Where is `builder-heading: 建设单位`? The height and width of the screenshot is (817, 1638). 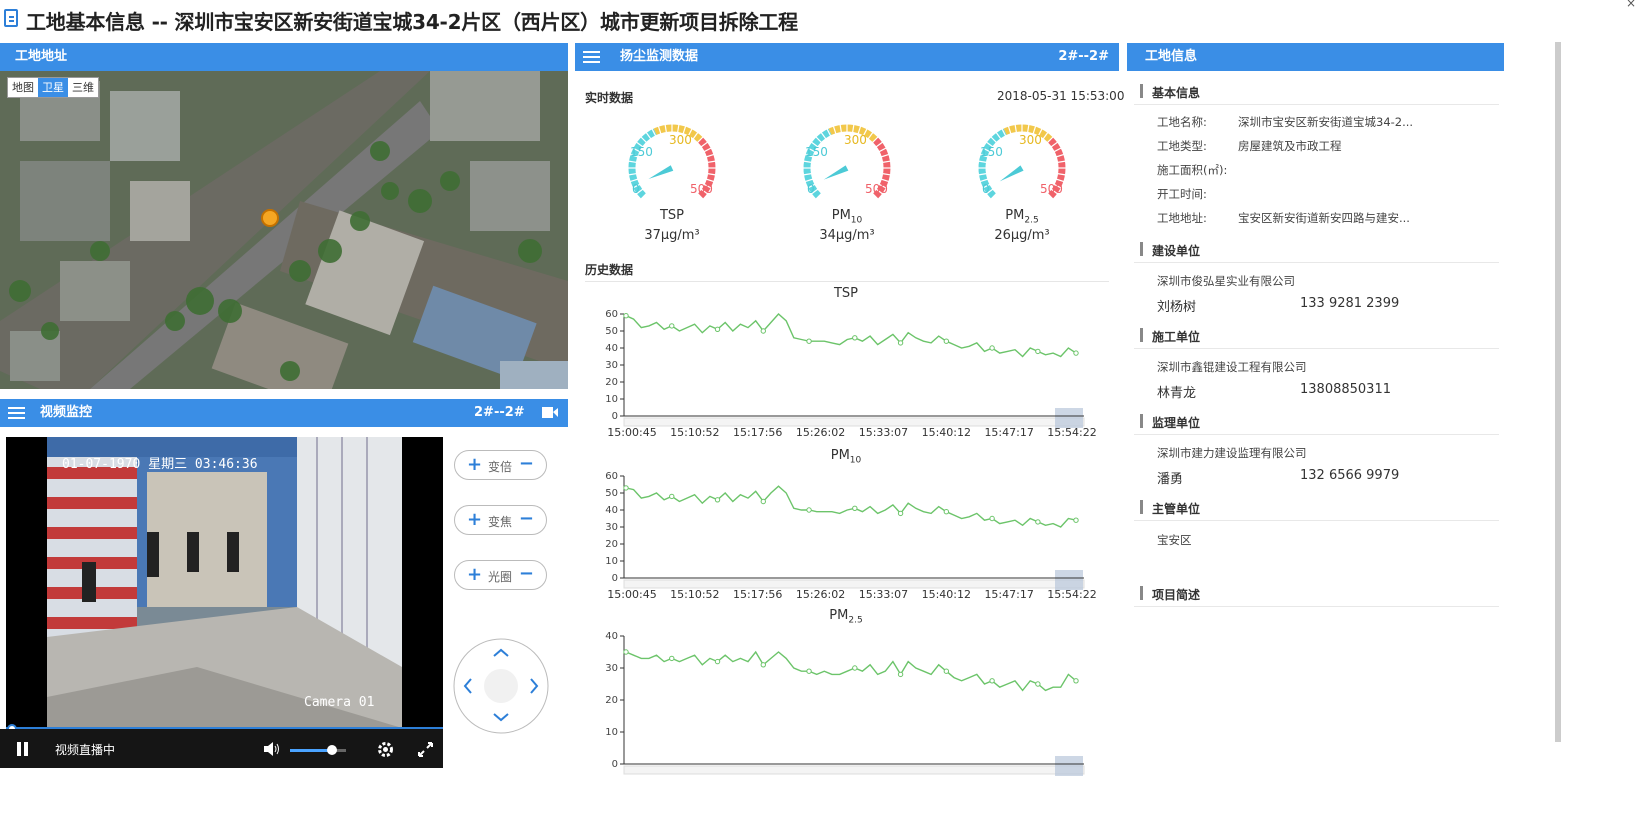 builder-heading: 建设单位 is located at coordinates (1176, 251).